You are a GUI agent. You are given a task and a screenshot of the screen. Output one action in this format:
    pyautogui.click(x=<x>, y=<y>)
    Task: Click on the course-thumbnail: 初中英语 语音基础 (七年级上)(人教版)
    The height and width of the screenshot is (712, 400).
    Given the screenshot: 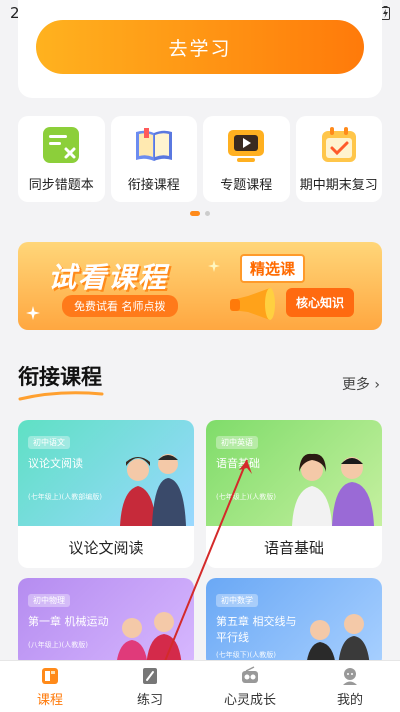 What is the action you would take?
    pyautogui.click(x=294, y=473)
    